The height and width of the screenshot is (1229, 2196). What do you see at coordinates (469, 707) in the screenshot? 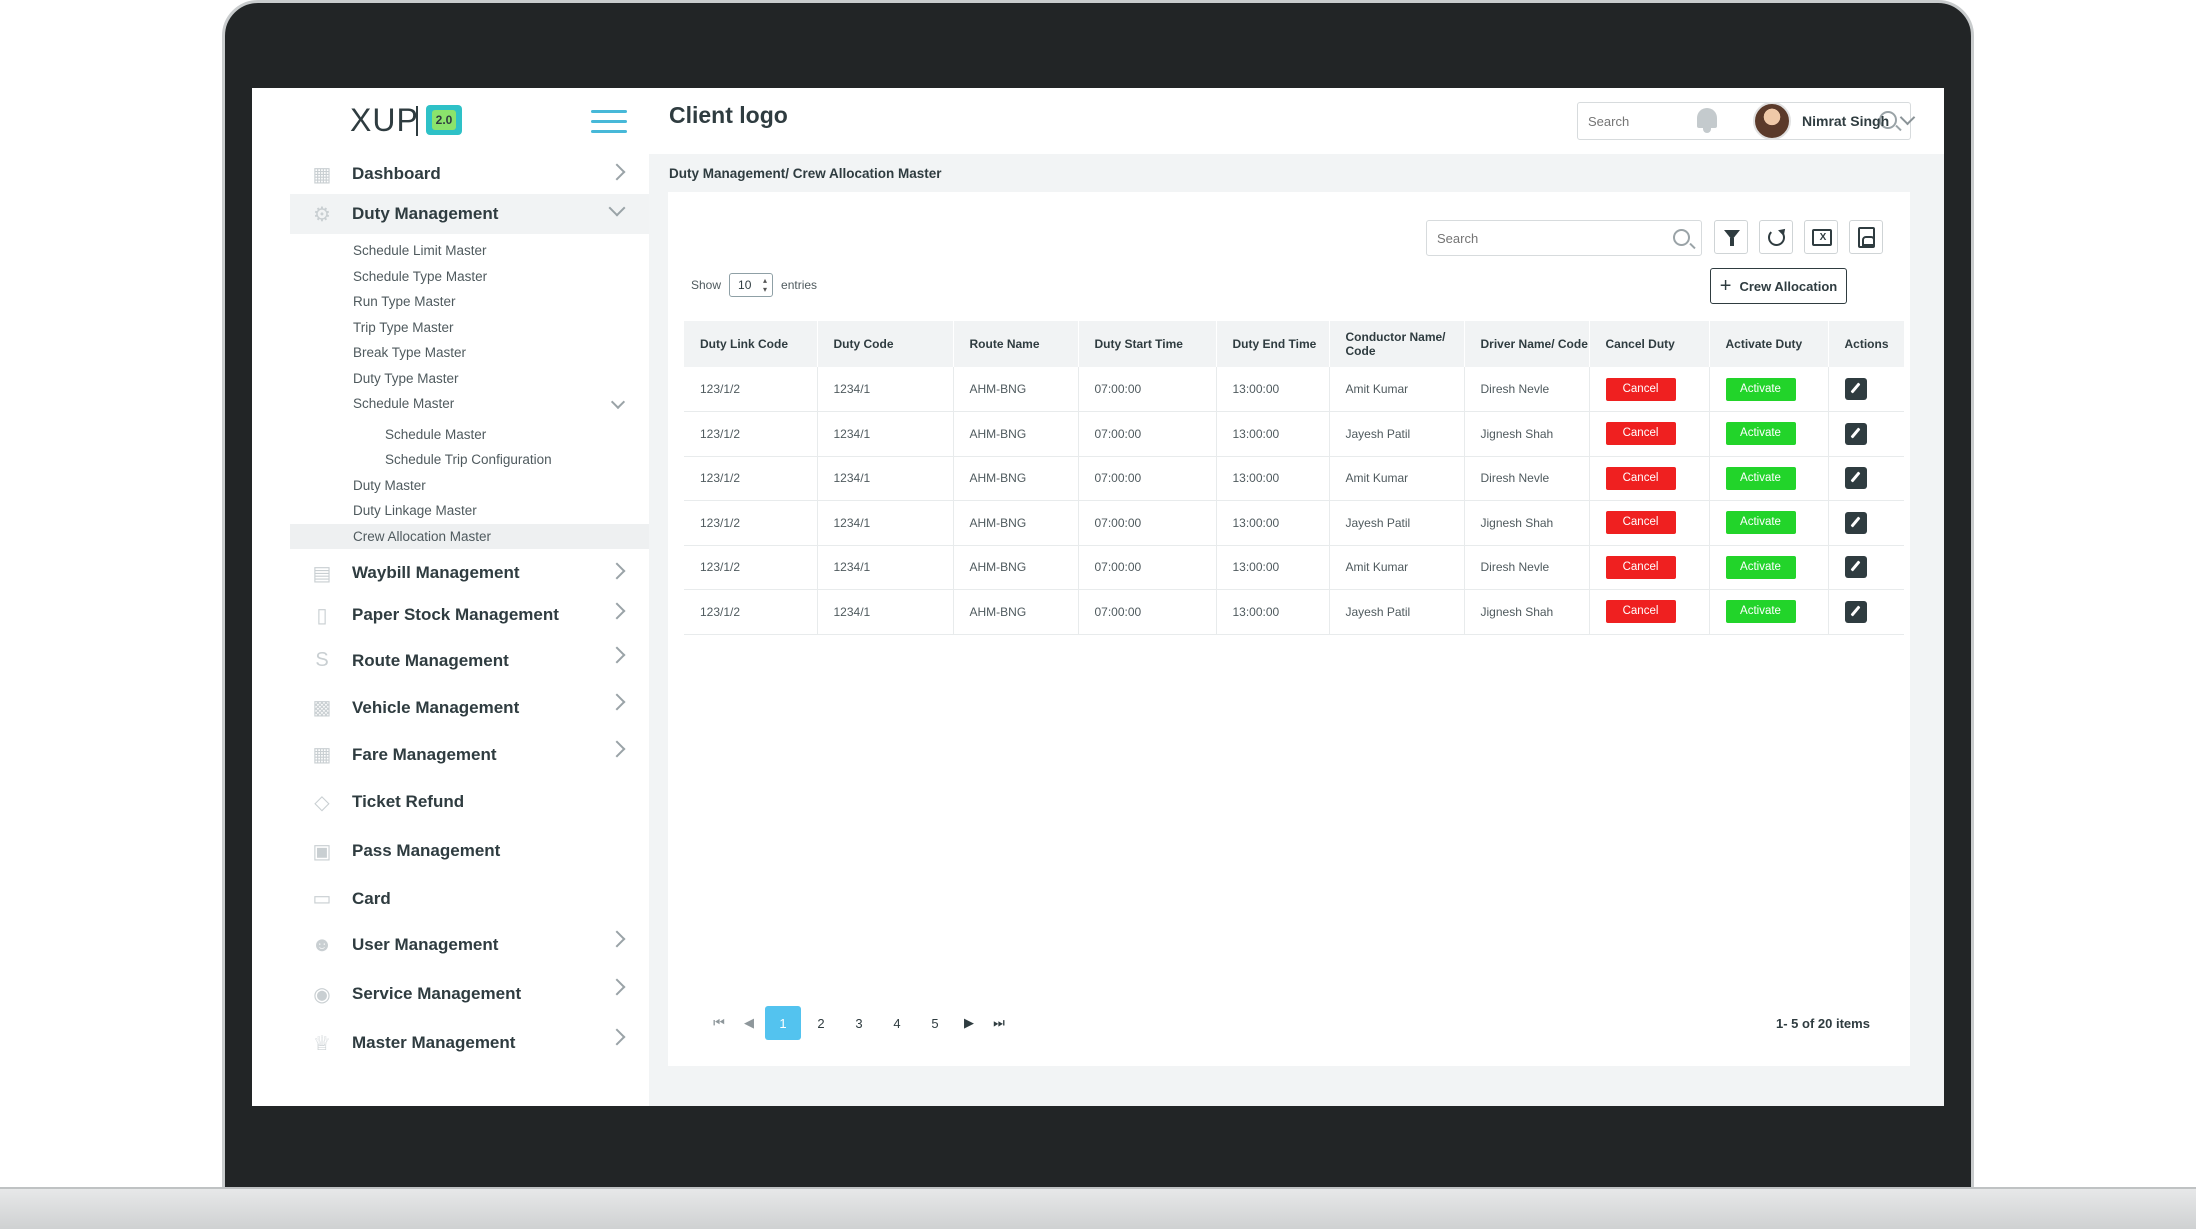
I see `sidebar-item-vehicle-management: ▩ Vehicle Management` at bounding box center [469, 707].